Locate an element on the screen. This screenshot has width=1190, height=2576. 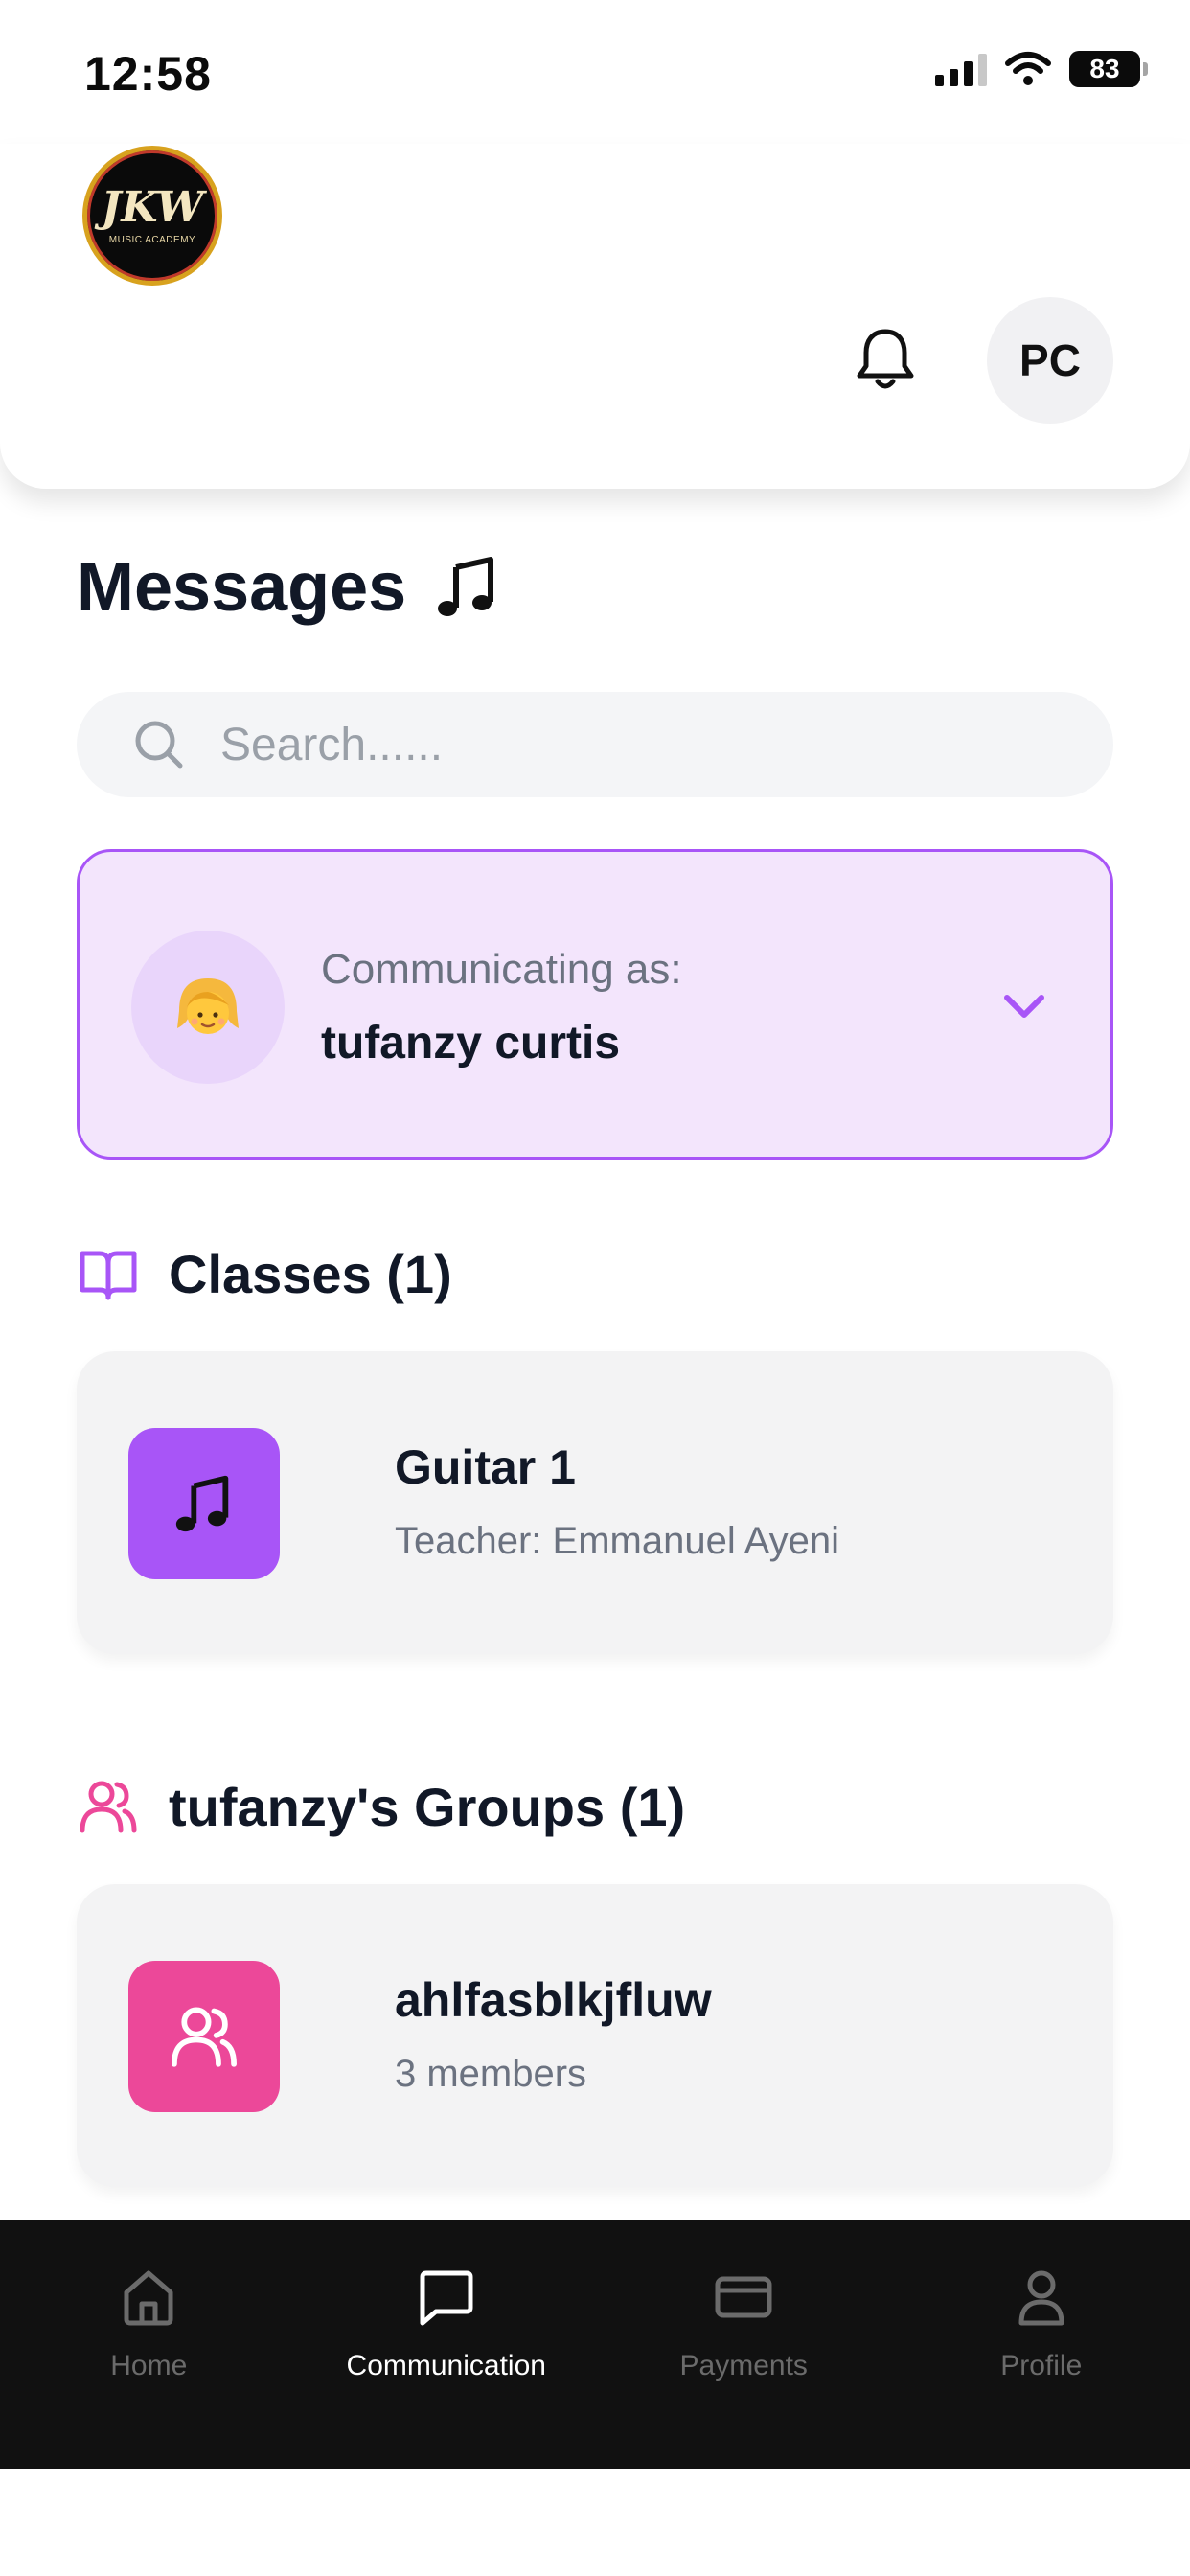
search-icon is located at coordinates (159, 745).